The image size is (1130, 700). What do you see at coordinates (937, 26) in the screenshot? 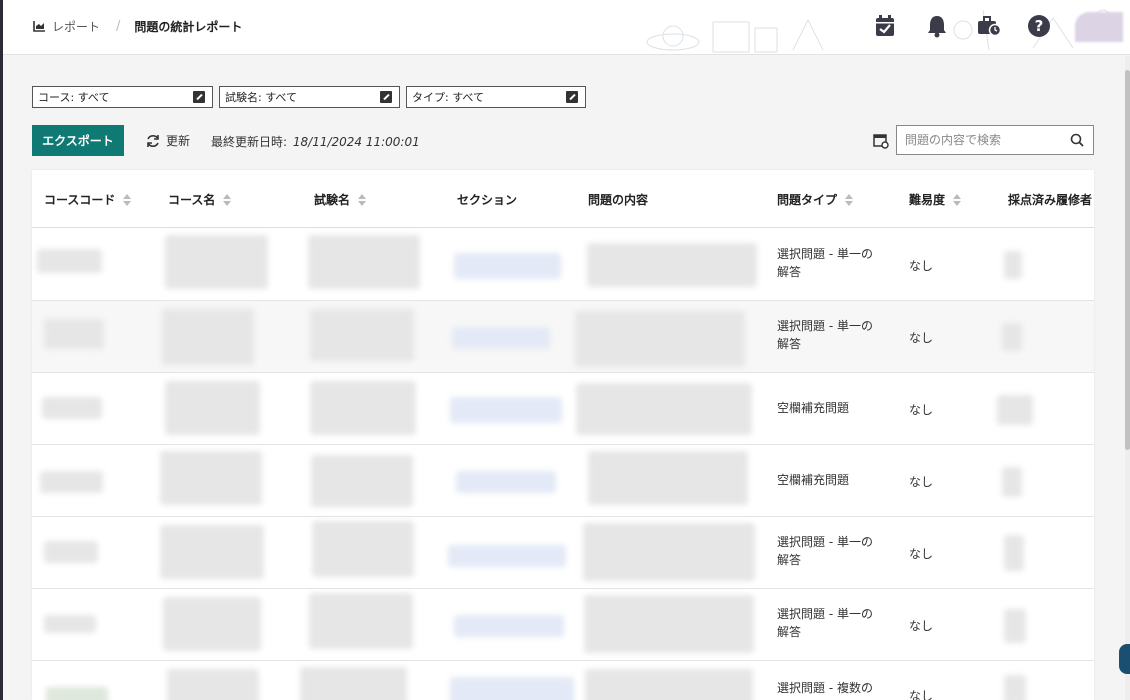
I see `bell-icon` at bounding box center [937, 26].